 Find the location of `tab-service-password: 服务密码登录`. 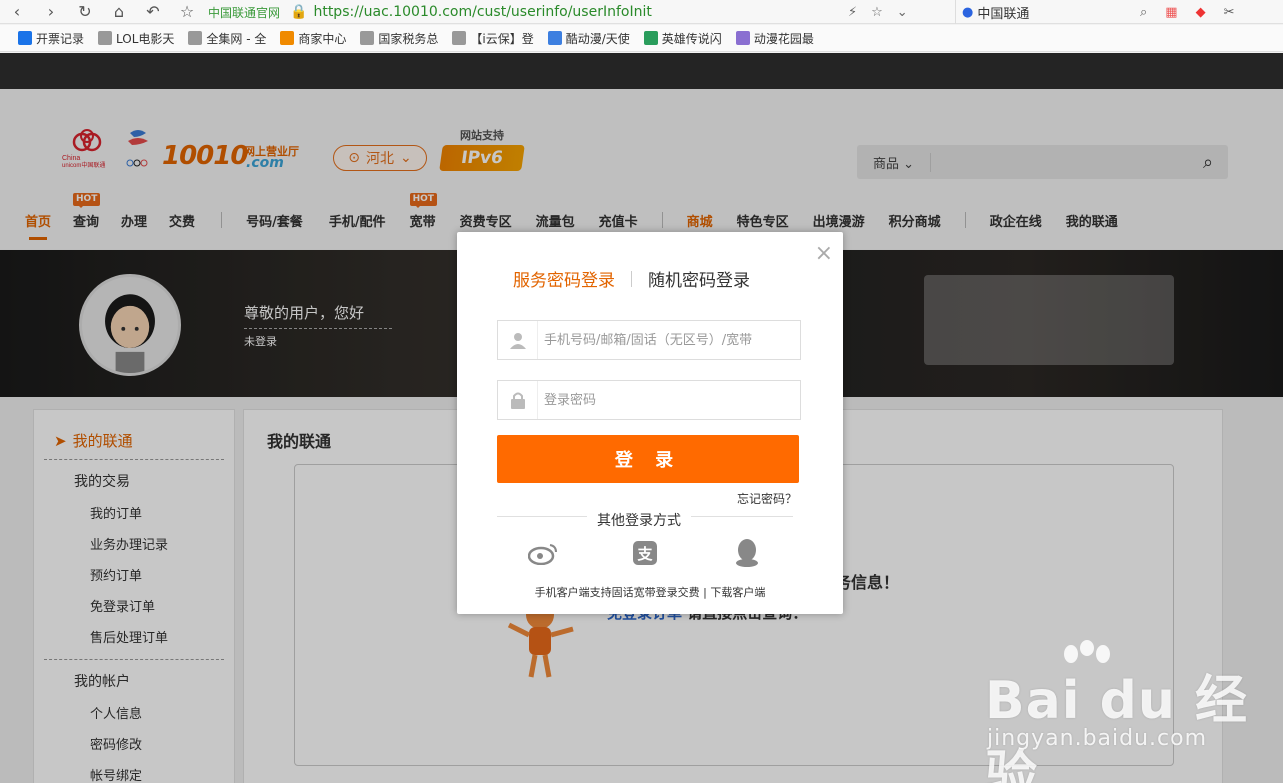

tab-service-password: 服务密码登录 is located at coordinates (564, 278).